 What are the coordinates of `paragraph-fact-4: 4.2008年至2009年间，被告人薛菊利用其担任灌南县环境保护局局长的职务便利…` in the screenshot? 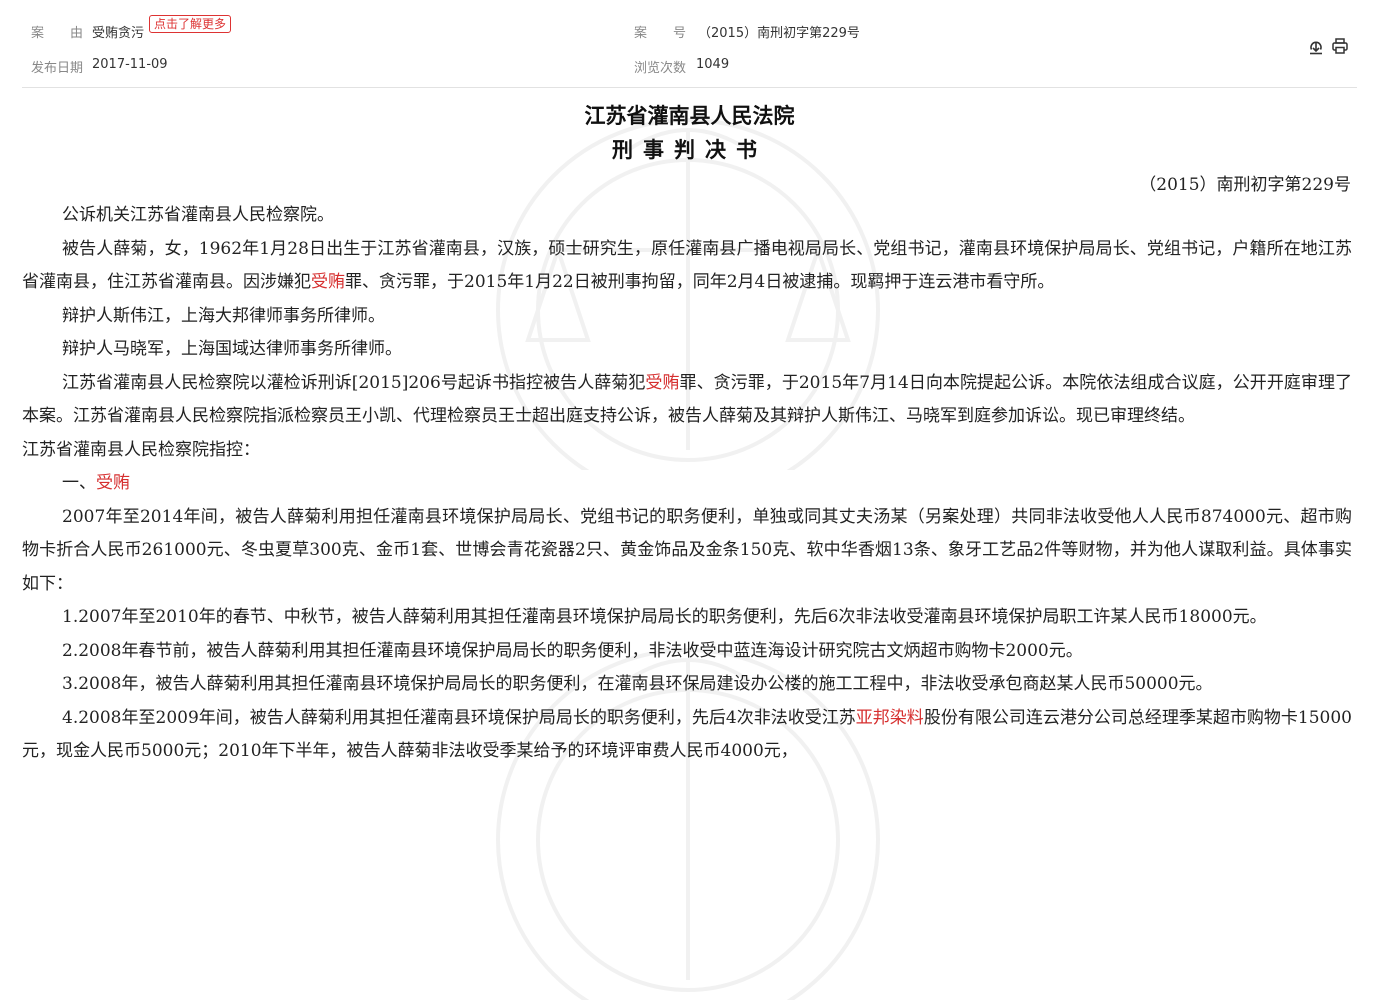 It's located at (687, 735).